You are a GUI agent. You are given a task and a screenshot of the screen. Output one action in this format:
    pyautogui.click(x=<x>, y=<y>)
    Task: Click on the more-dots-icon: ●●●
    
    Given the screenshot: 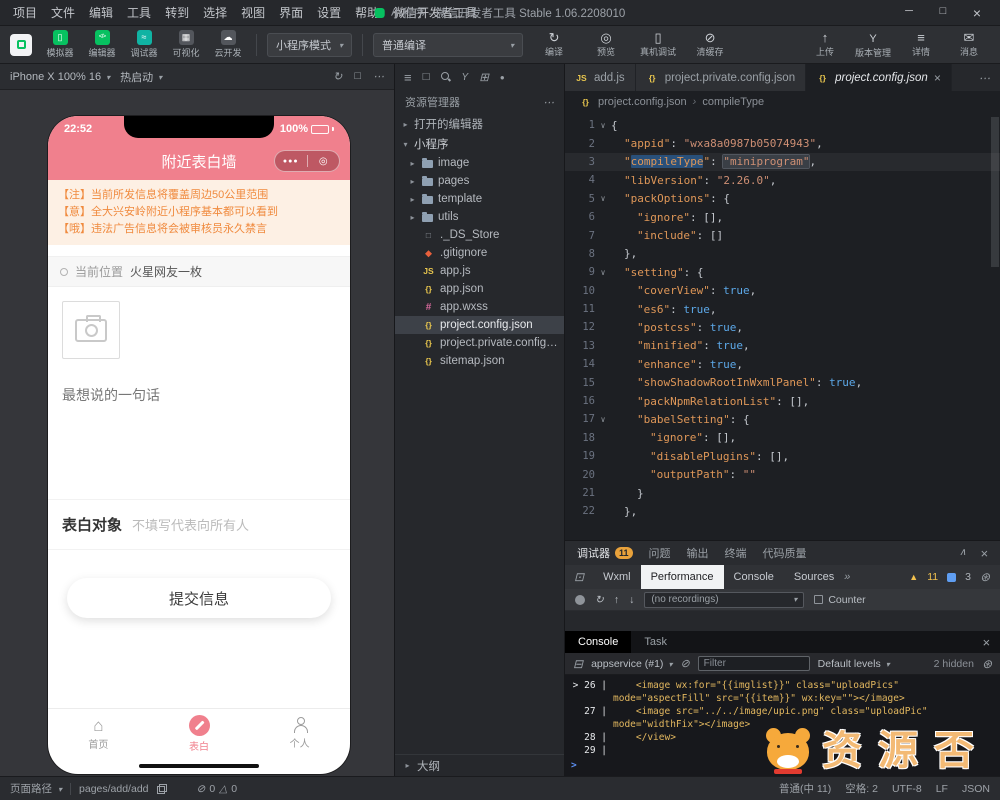 What is the action you would take?
    pyautogui.click(x=291, y=161)
    